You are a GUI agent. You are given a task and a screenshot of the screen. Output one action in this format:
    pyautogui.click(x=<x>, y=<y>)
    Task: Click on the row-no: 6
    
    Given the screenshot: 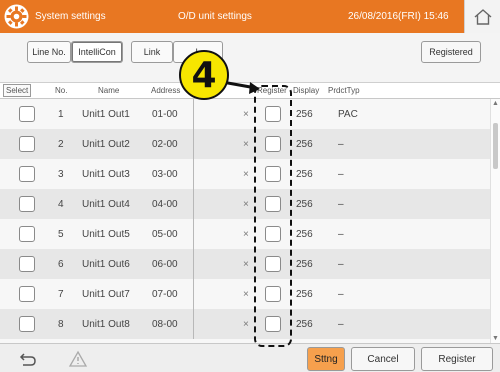 What is the action you would take?
    pyautogui.click(x=61, y=264)
    